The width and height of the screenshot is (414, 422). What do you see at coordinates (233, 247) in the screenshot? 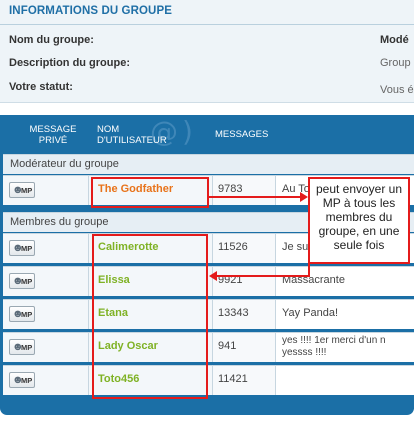
I see `post-count: 11526` at bounding box center [233, 247].